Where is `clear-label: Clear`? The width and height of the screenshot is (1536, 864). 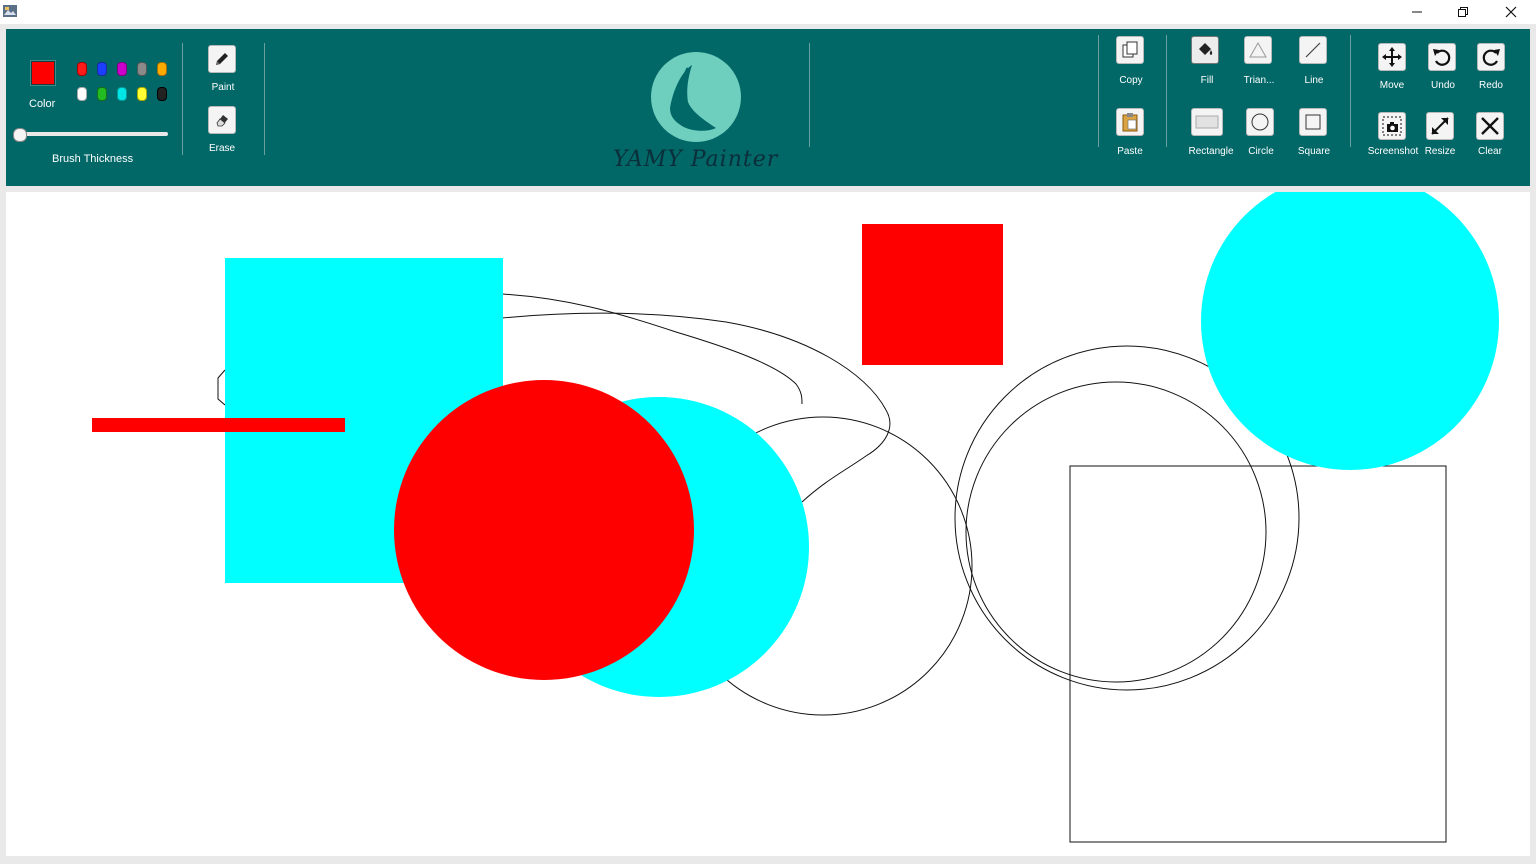
clear-label: Clear is located at coordinates (1490, 151).